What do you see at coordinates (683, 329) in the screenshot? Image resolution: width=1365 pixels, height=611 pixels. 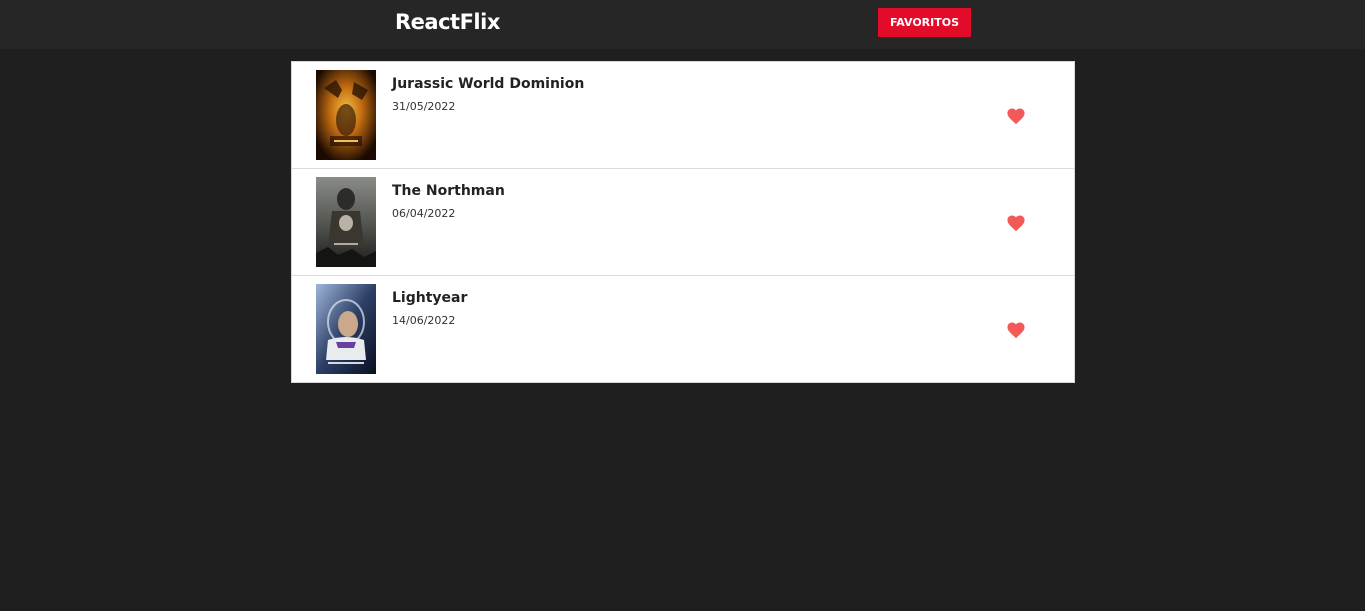 I see `movie-item-lightyear: Lightyear 14/06/2022` at bounding box center [683, 329].